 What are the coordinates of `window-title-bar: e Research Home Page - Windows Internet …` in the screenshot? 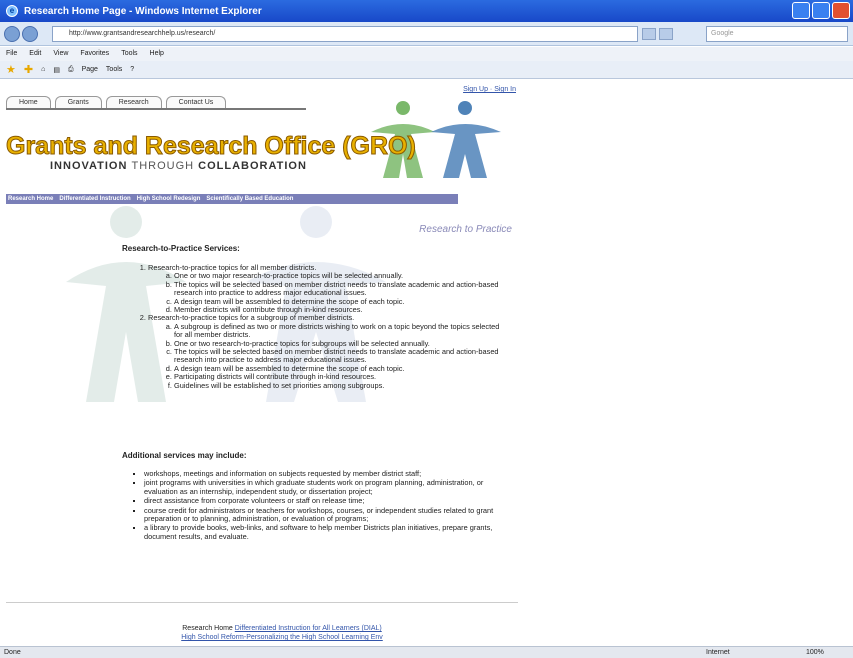 It's located at (426, 11).